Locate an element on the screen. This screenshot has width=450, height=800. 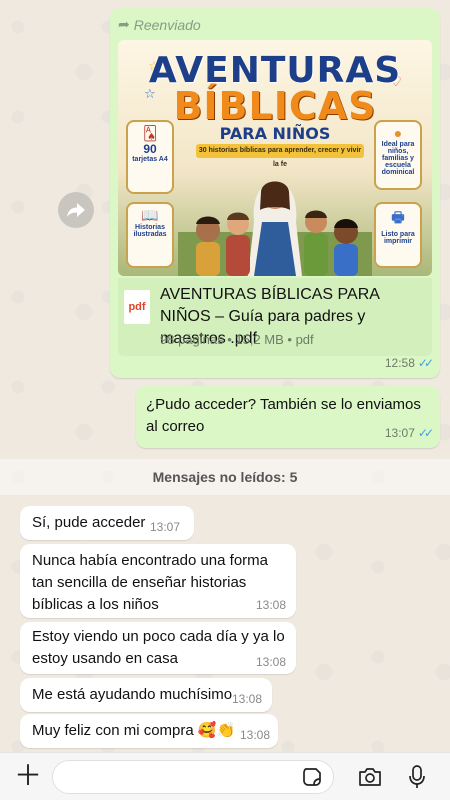
forwarded-label: Reenviado is located at coordinates (167, 24).